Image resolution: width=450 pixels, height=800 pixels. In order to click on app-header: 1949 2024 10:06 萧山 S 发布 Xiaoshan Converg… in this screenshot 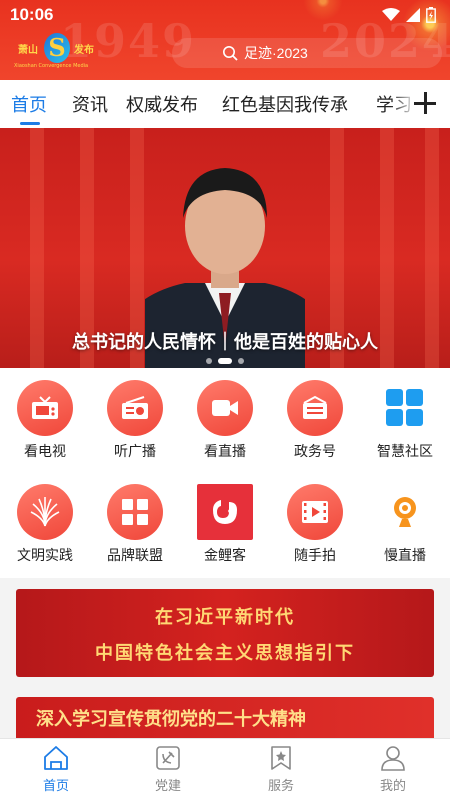, I will do `click(225, 40)`.